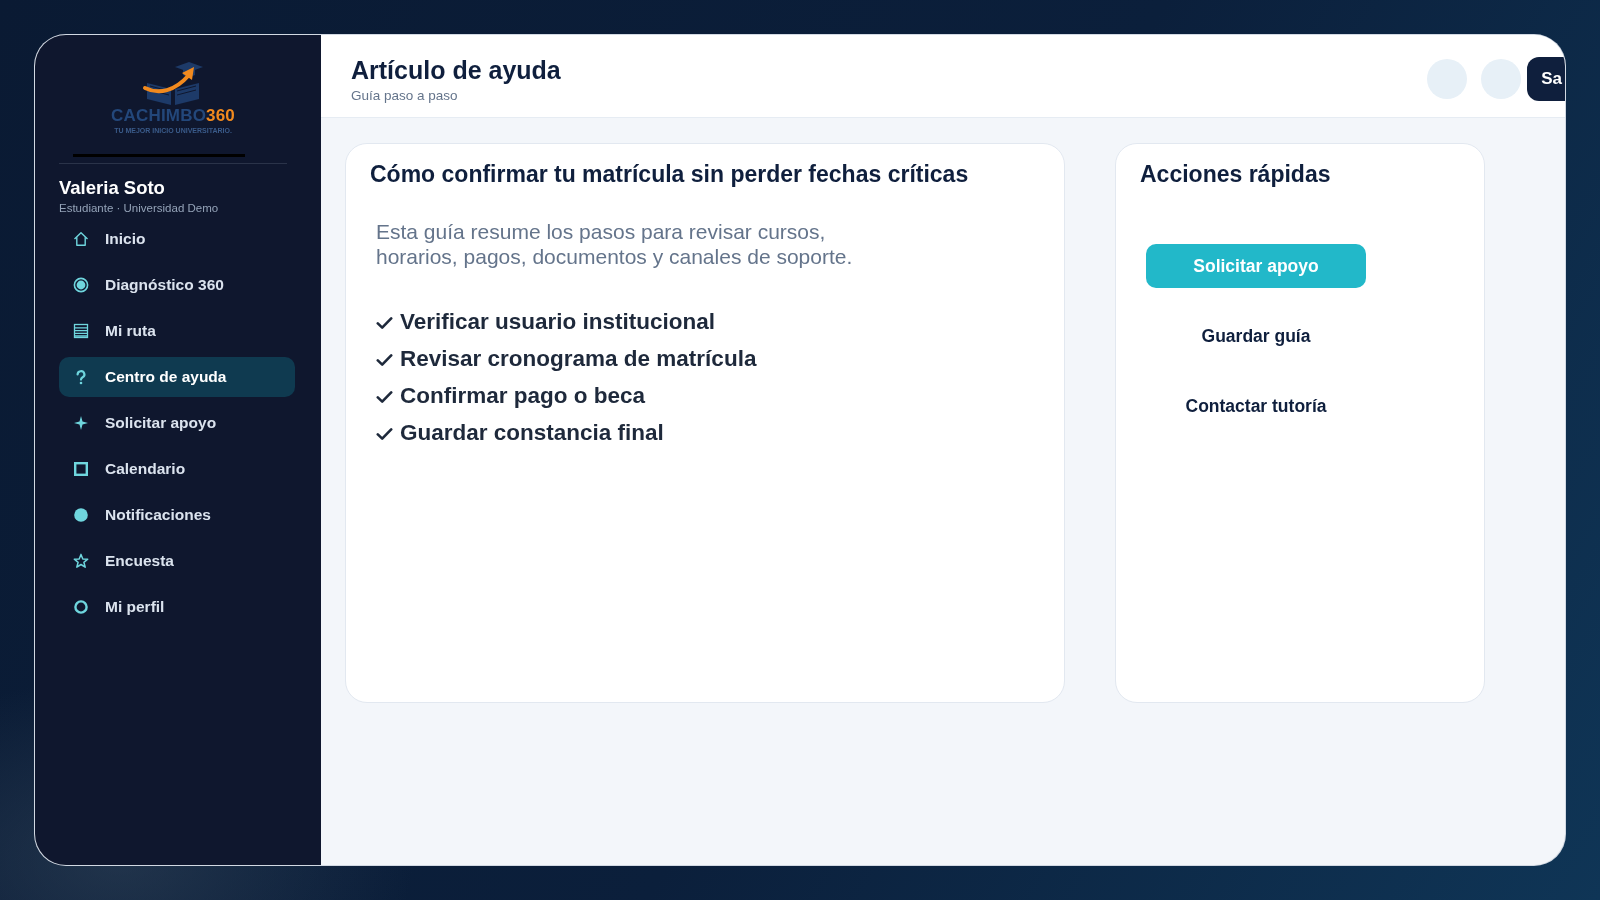 The height and width of the screenshot is (900, 1600). What do you see at coordinates (177, 561) in the screenshot?
I see `sidebar-item: Encuesta` at bounding box center [177, 561].